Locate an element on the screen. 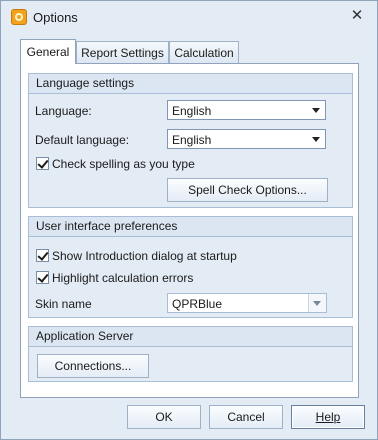 The height and width of the screenshot is (440, 378). ui-preferences-header: User interface preferences is located at coordinates (190, 227).